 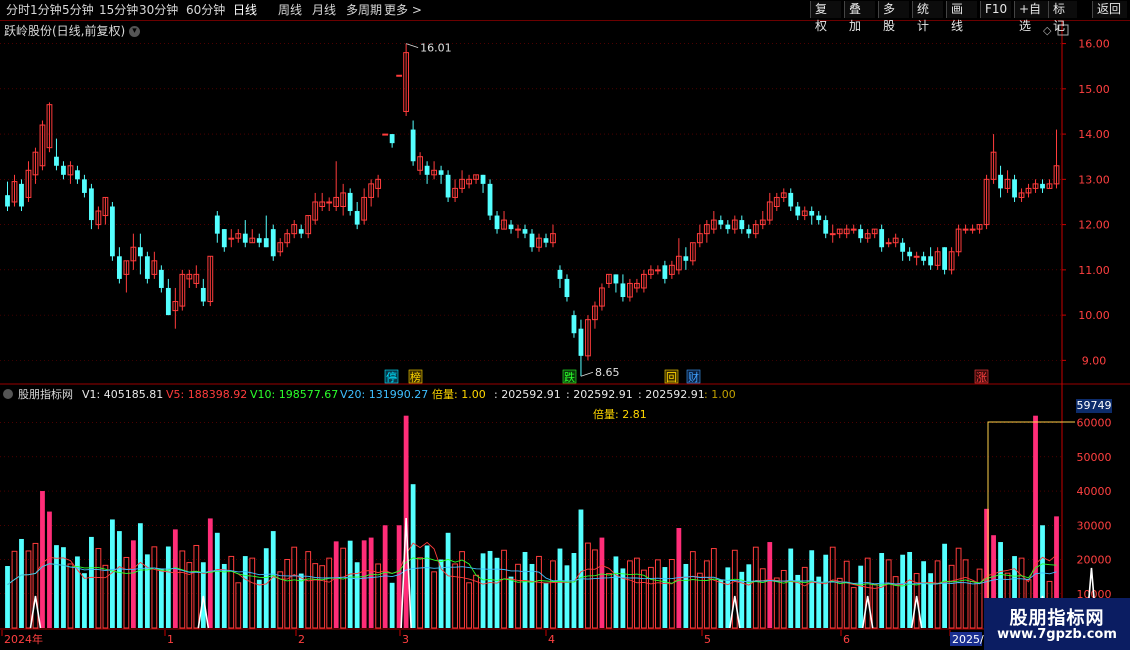 What do you see at coordinates (78, 10) in the screenshot?
I see `period-tab-2: 5分钟` at bounding box center [78, 10].